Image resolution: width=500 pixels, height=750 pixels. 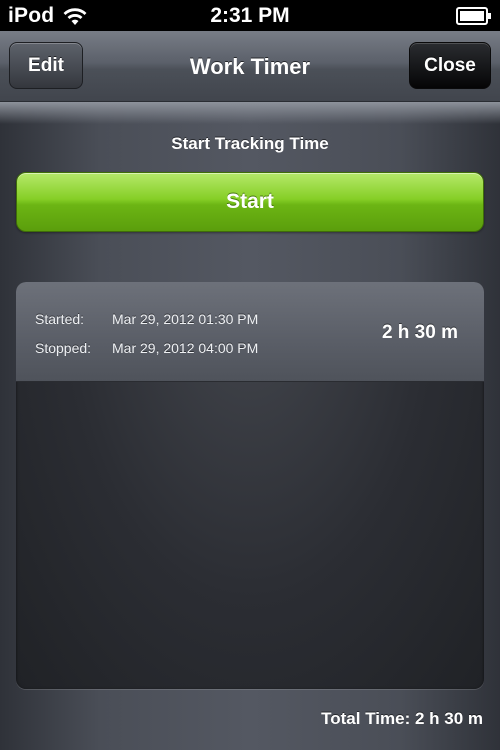 I want to click on stopped-value: Mar 29, 2012 04:00 PM, so click(x=185, y=348).